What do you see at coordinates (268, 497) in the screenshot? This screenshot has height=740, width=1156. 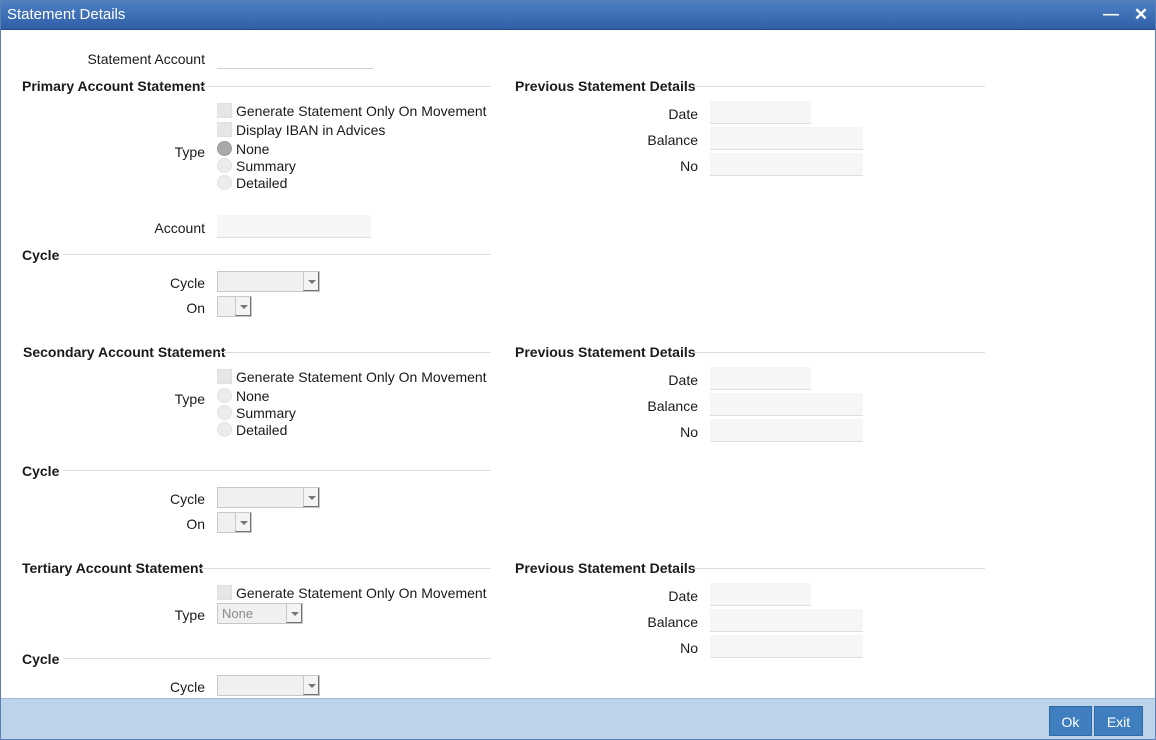 I see `secondary-cycle-select` at bounding box center [268, 497].